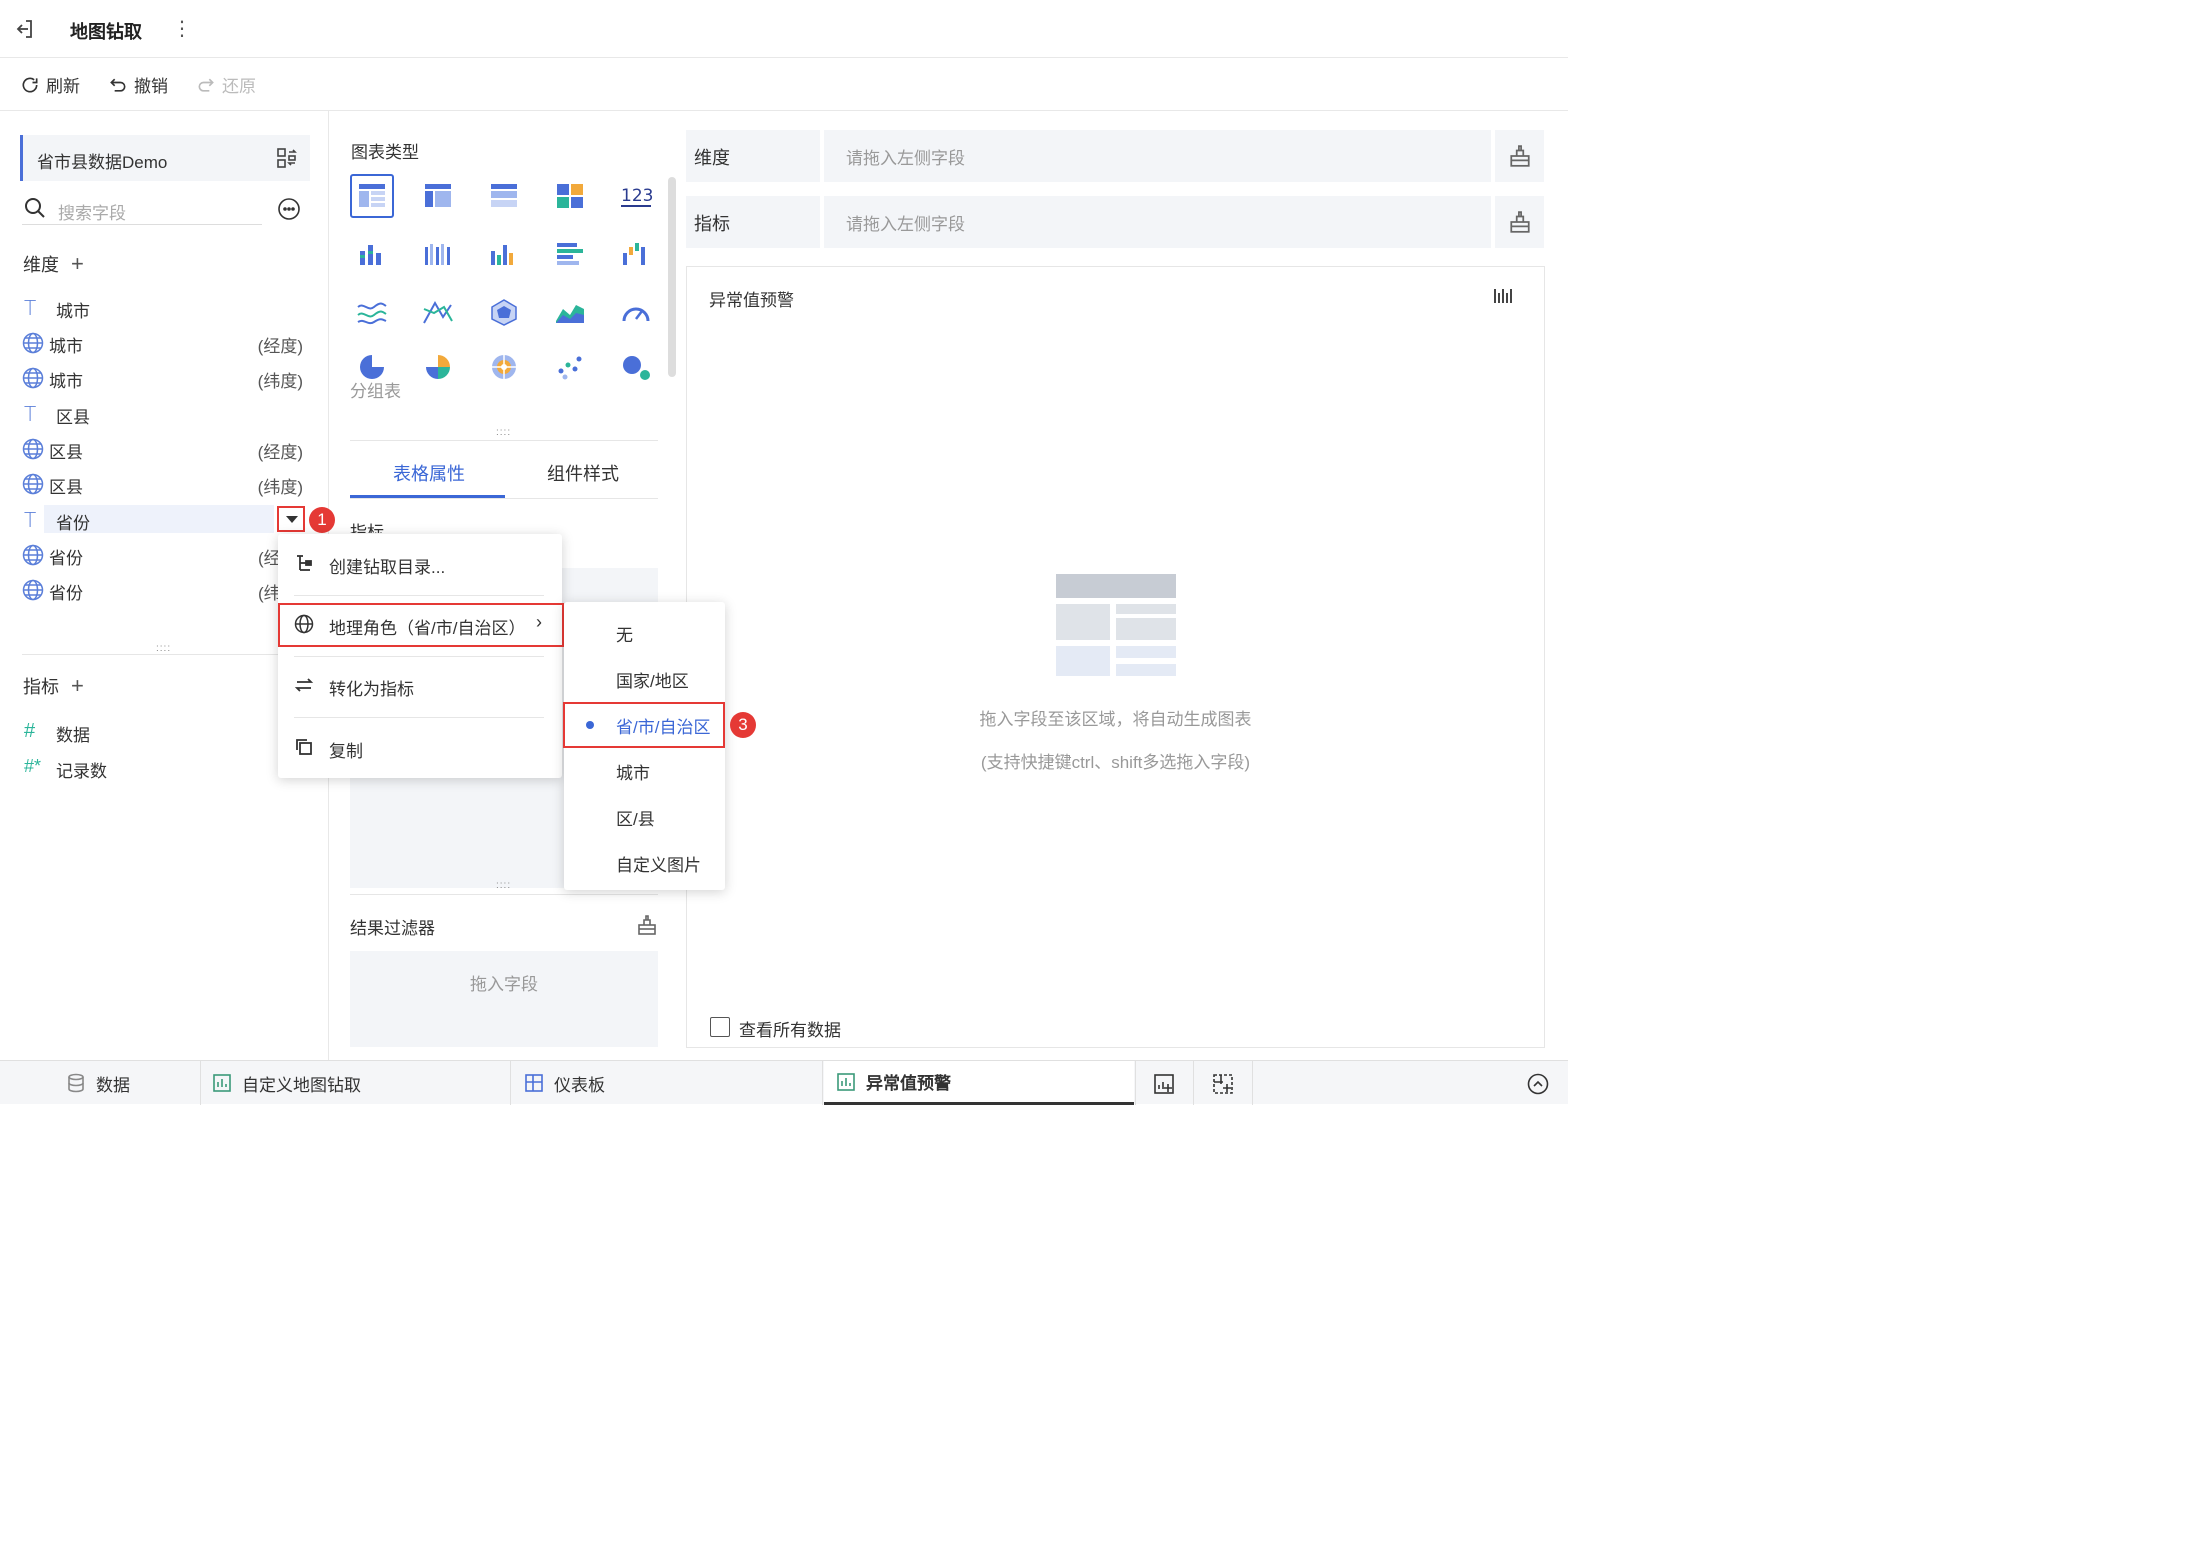 The image size is (2190, 1542). Describe the element at coordinates (644, 770) in the screenshot. I see `submenu-item-city: 城市` at that location.